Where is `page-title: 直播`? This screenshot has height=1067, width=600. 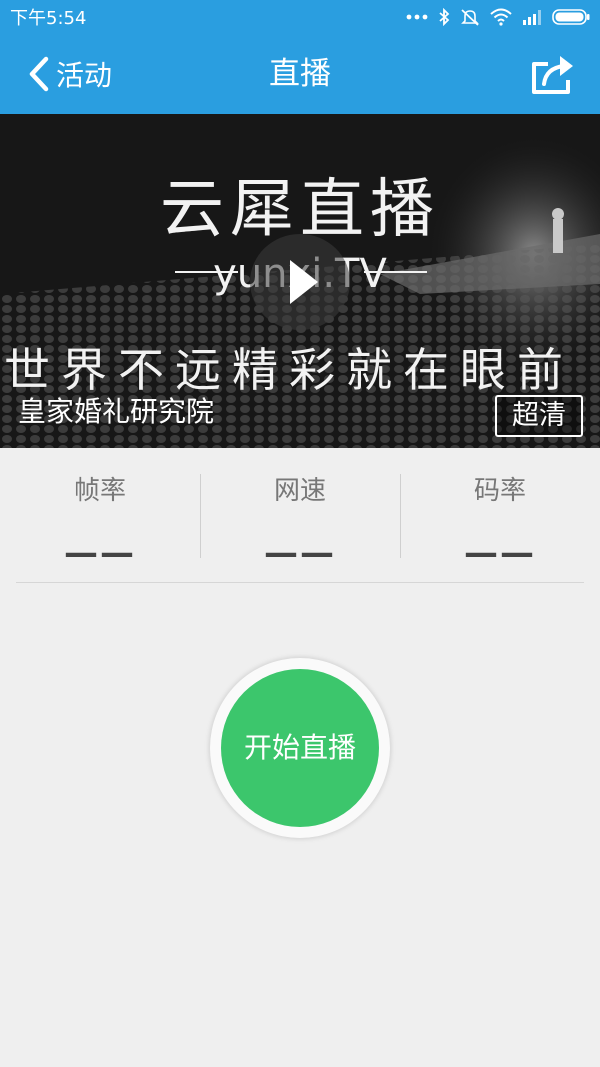
page-title: 直播 is located at coordinates (300, 74).